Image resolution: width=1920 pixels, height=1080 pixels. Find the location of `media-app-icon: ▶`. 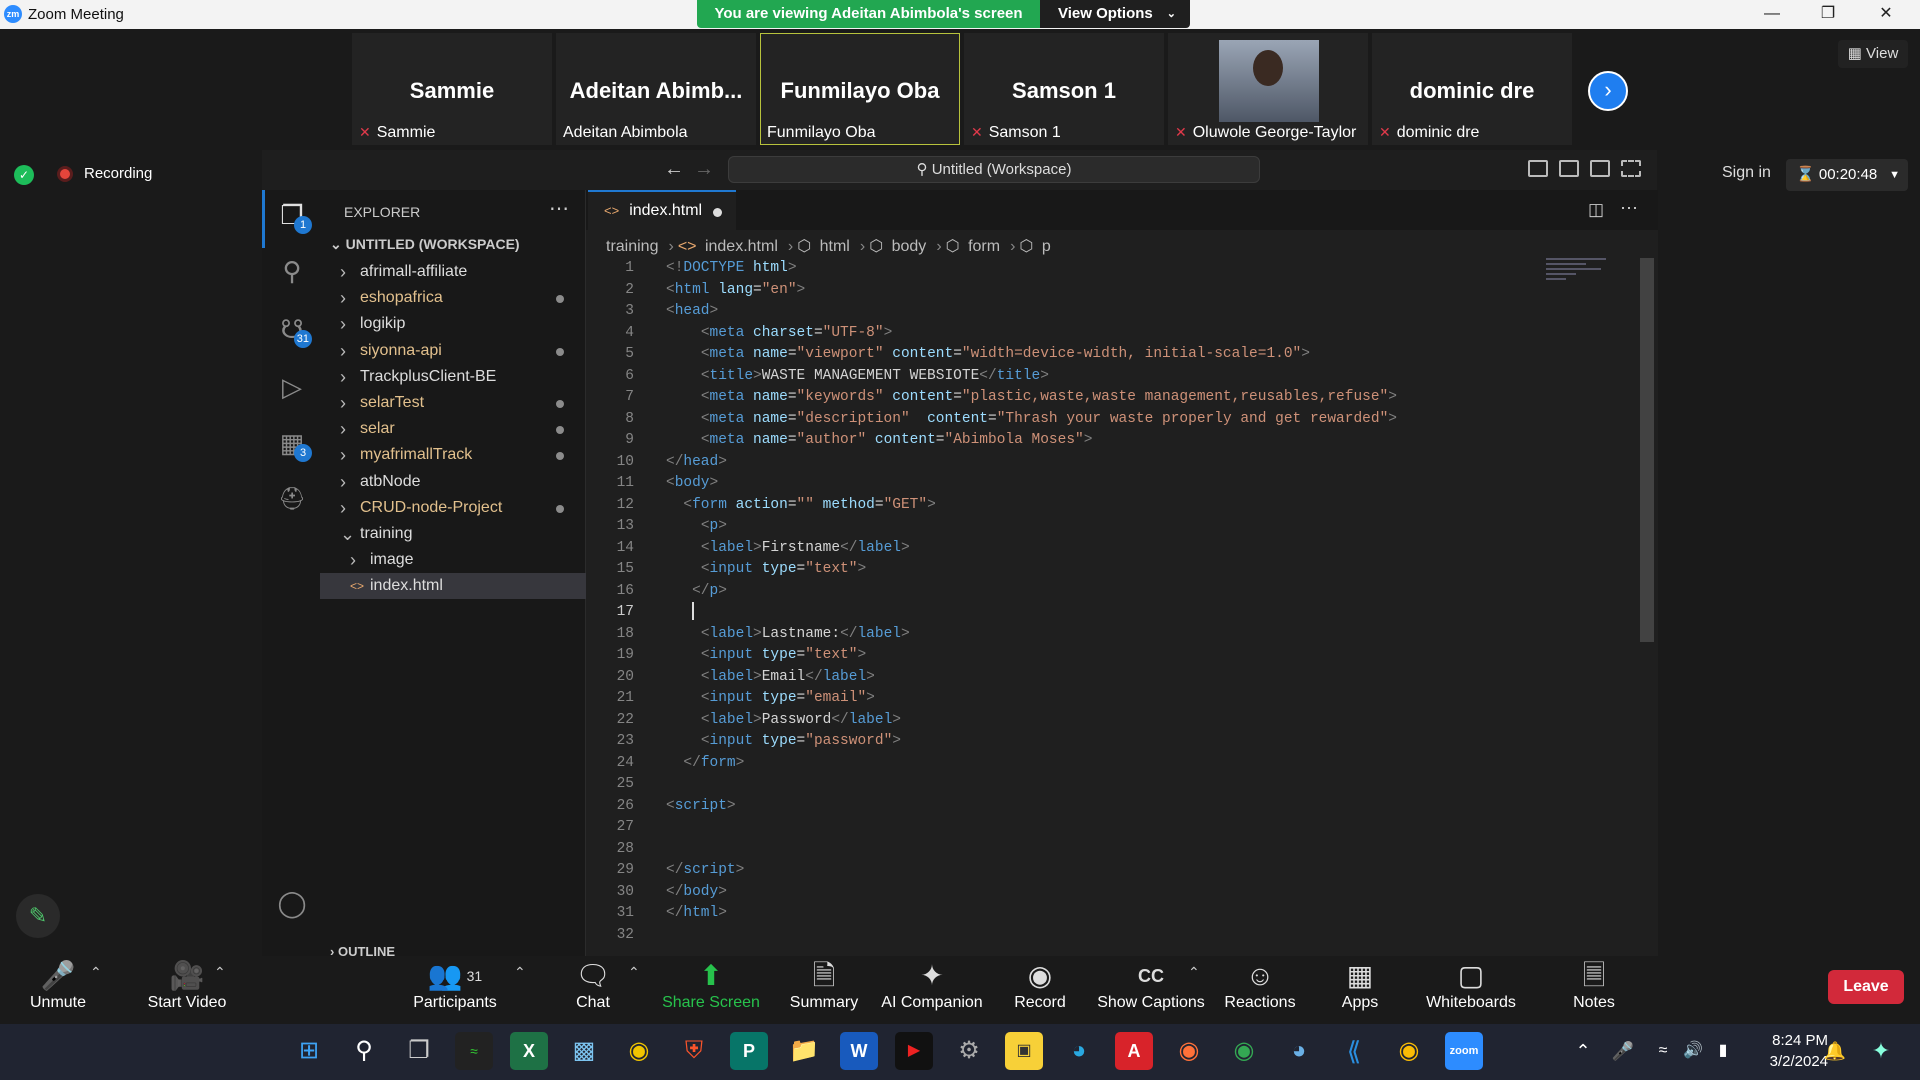

media-app-icon: ▶ is located at coordinates (914, 1051).